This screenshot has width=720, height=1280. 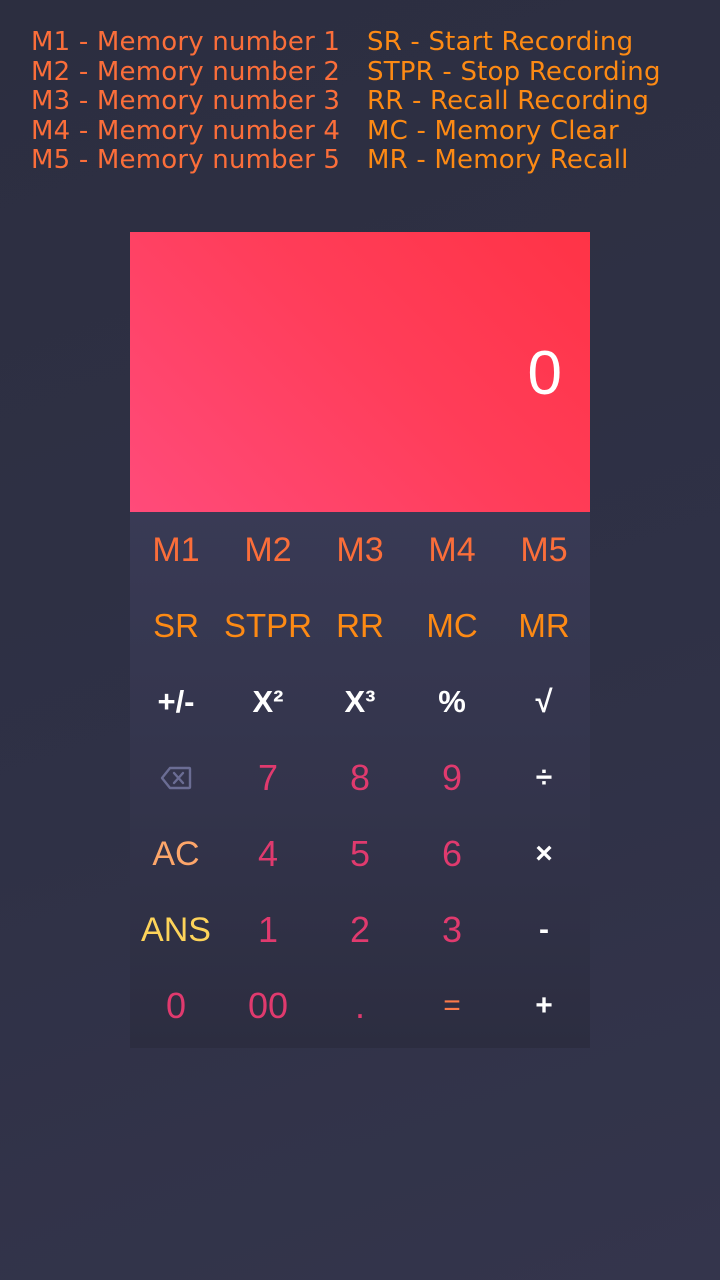 I want to click on backspace-button, so click(x=176, y=778).